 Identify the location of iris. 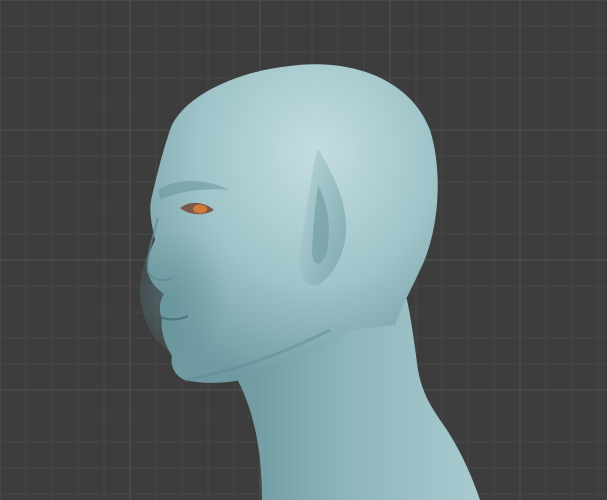
(200, 209).